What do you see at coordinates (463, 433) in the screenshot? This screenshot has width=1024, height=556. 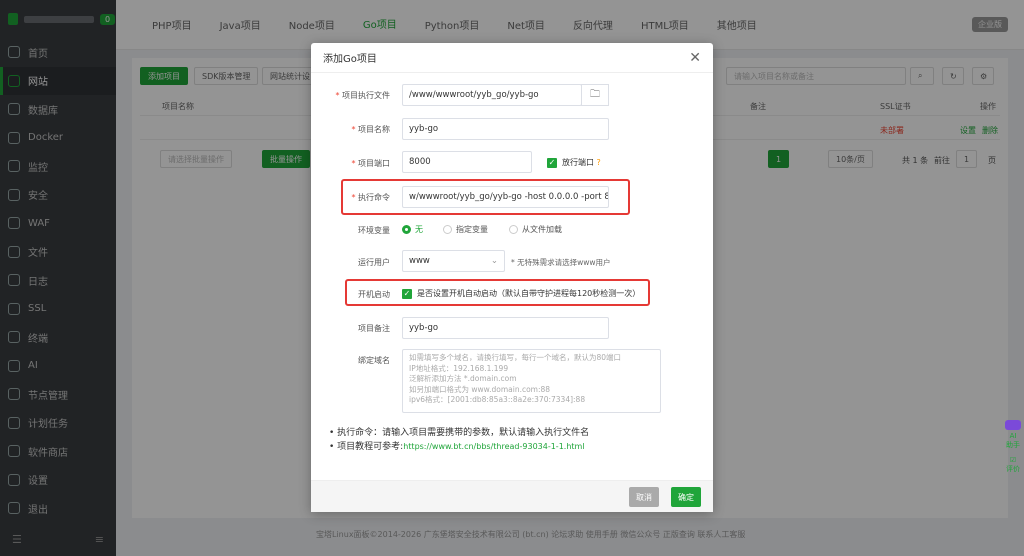 I see `note-command: 执行命令：请输入项目需要携带的参数，默认请输入执行文件名` at bounding box center [463, 433].